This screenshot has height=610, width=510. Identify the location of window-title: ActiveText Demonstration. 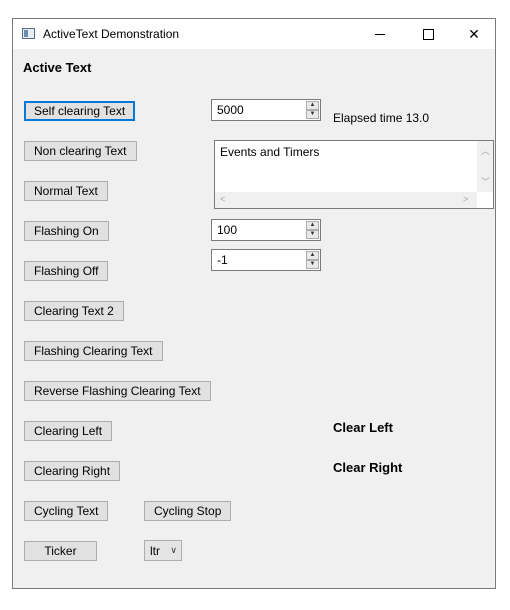
(111, 34).